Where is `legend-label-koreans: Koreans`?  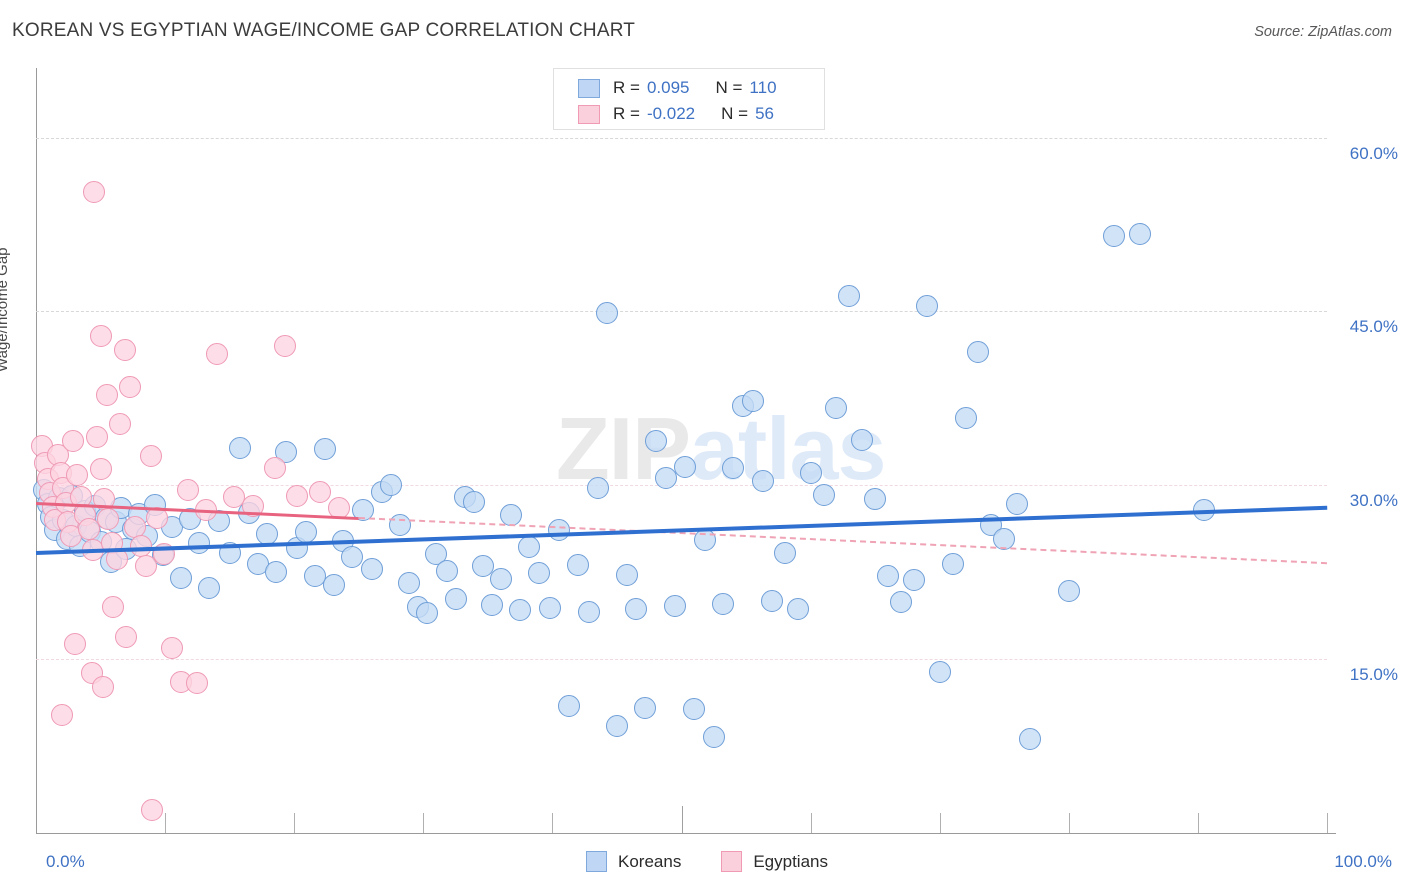
legend-label-koreans: Koreans is located at coordinates (650, 861).